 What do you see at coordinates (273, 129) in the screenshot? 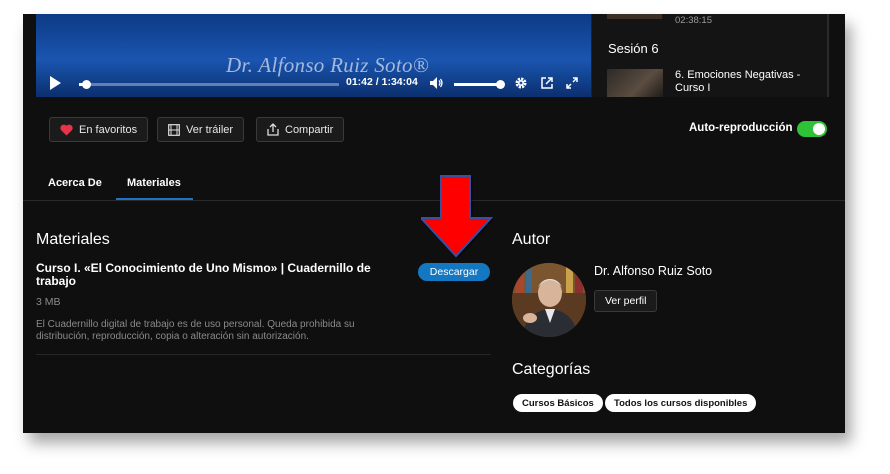
I see `share-icon` at bounding box center [273, 129].